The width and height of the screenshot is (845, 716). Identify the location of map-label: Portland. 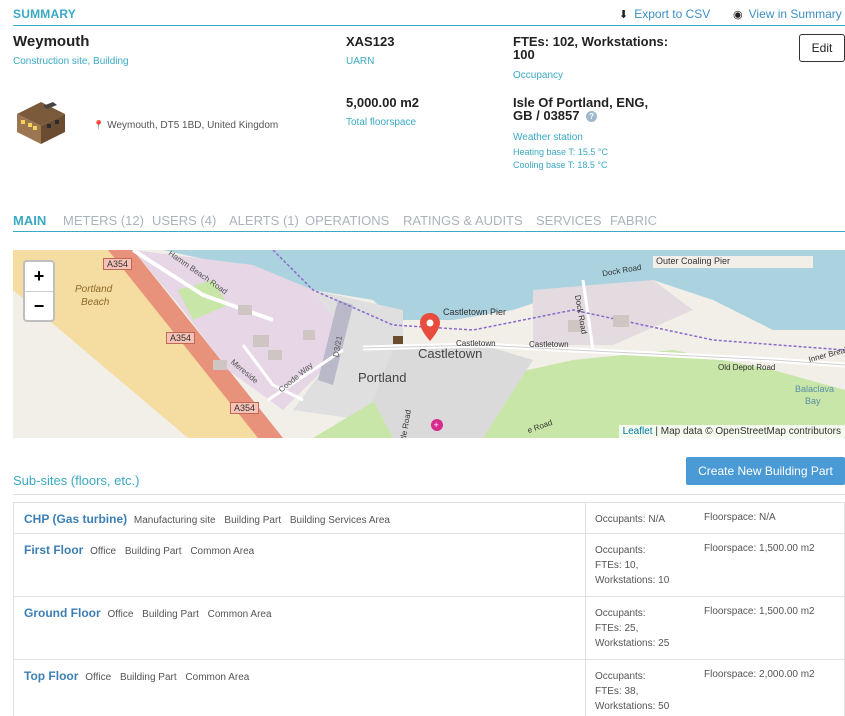
(382, 377).